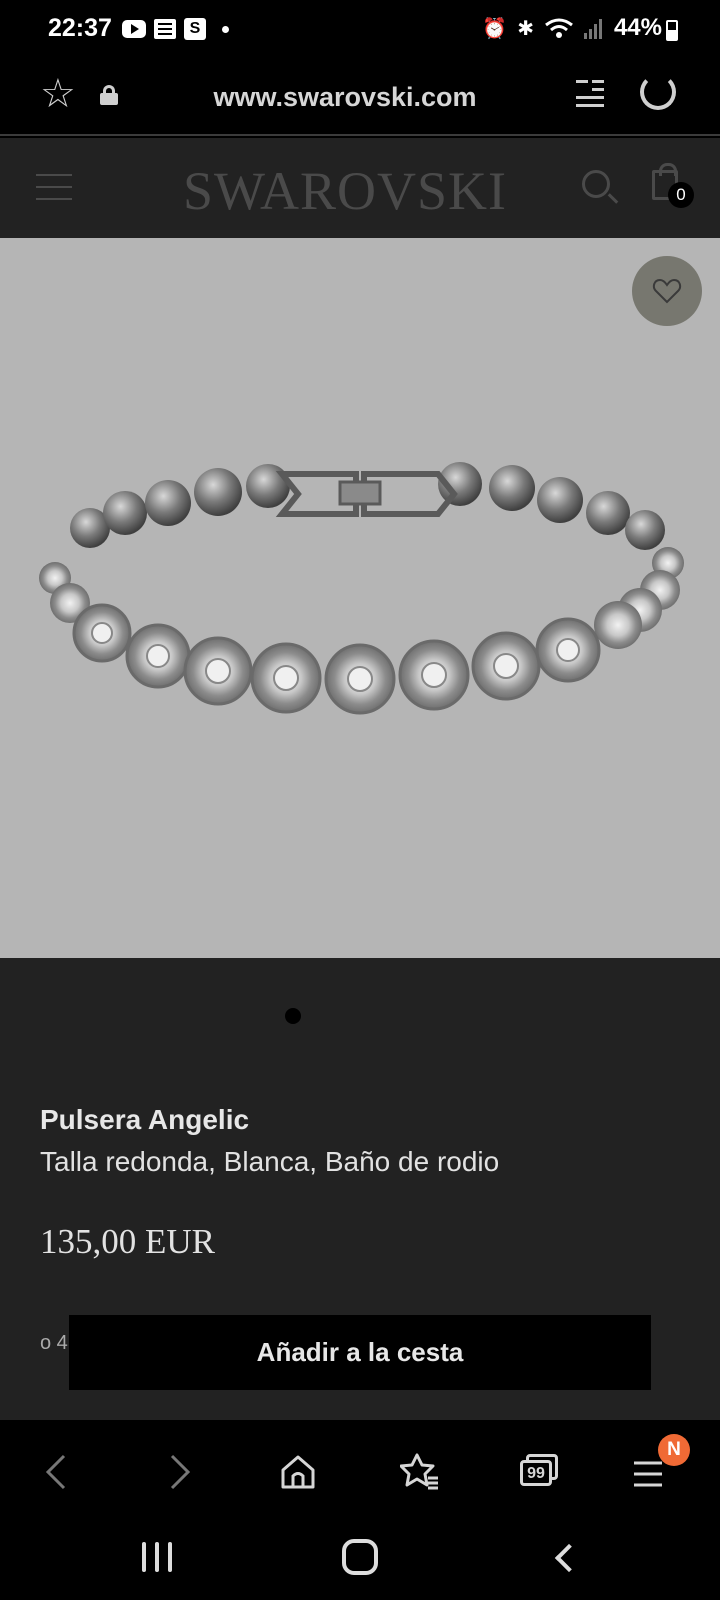 Image resolution: width=720 pixels, height=1600 pixels. Describe the element at coordinates (58, 94) in the screenshot. I see `bookmark-star-icon: ☆` at that location.